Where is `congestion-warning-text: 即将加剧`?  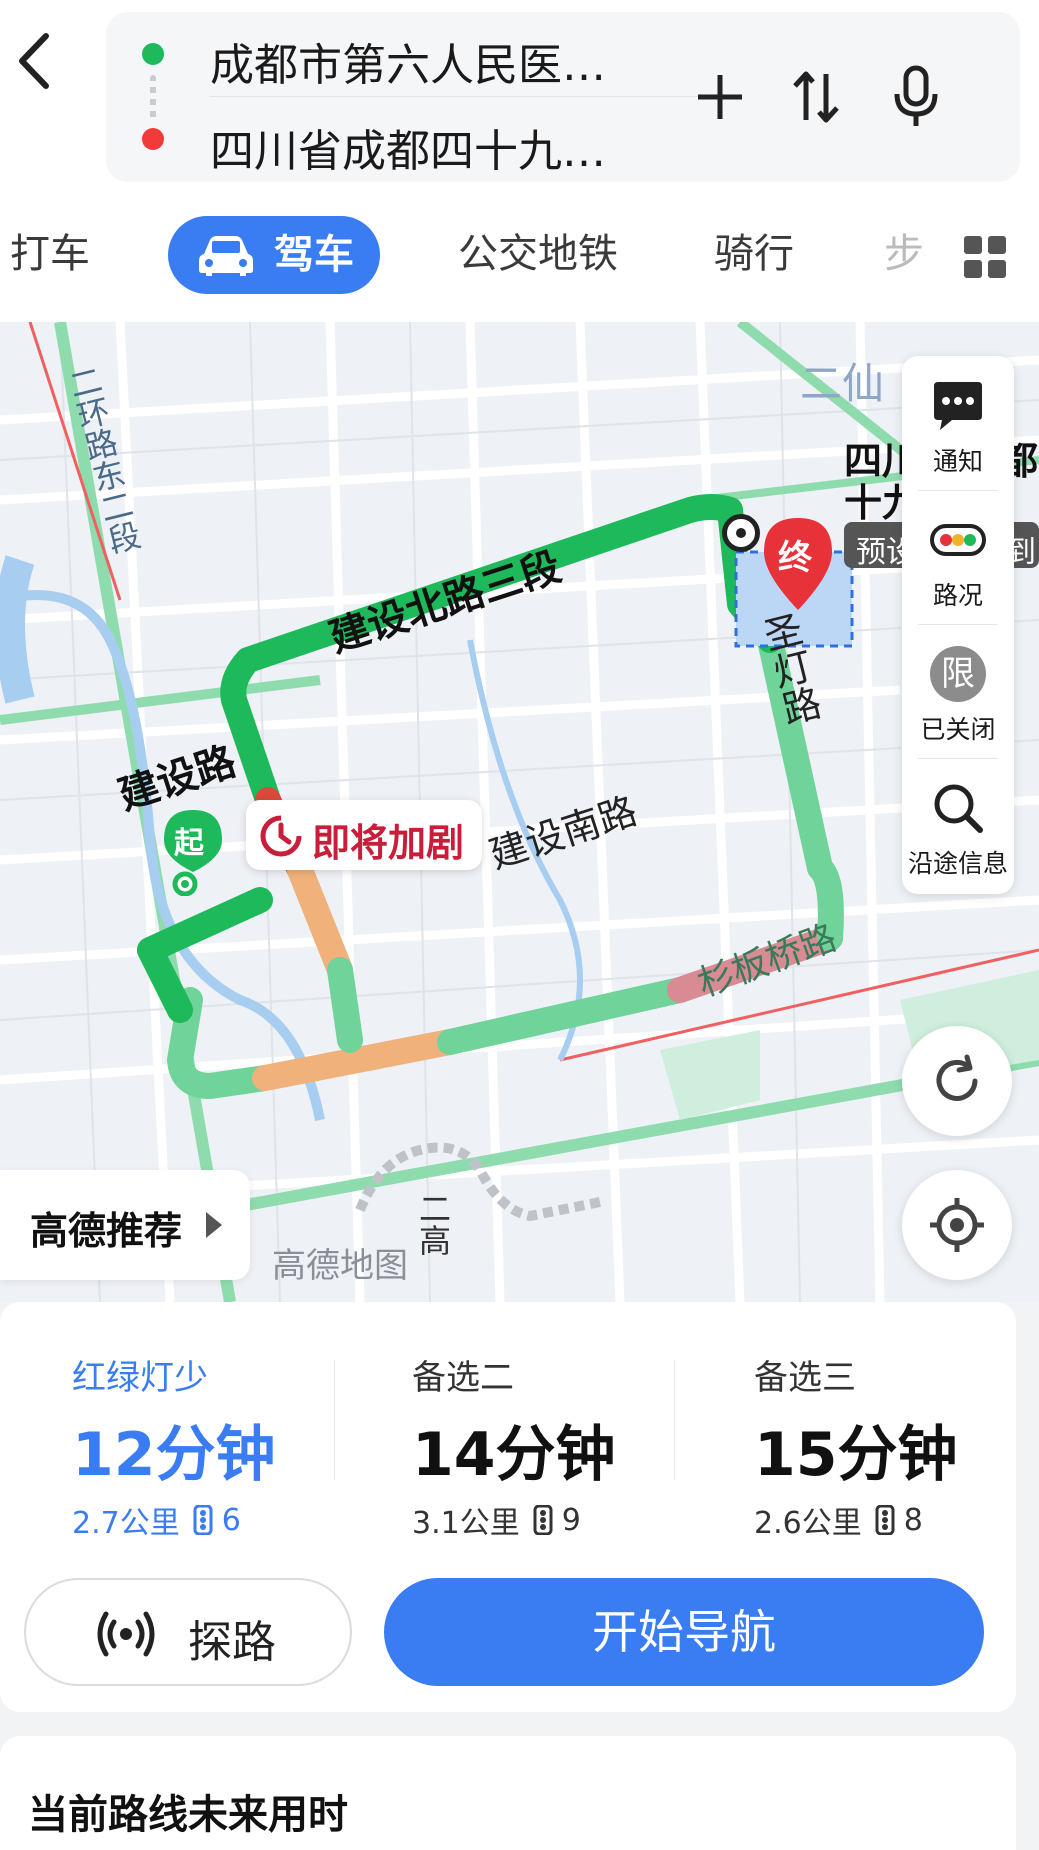
congestion-warning-text: 即将加剧 is located at coordinates (388, 843).